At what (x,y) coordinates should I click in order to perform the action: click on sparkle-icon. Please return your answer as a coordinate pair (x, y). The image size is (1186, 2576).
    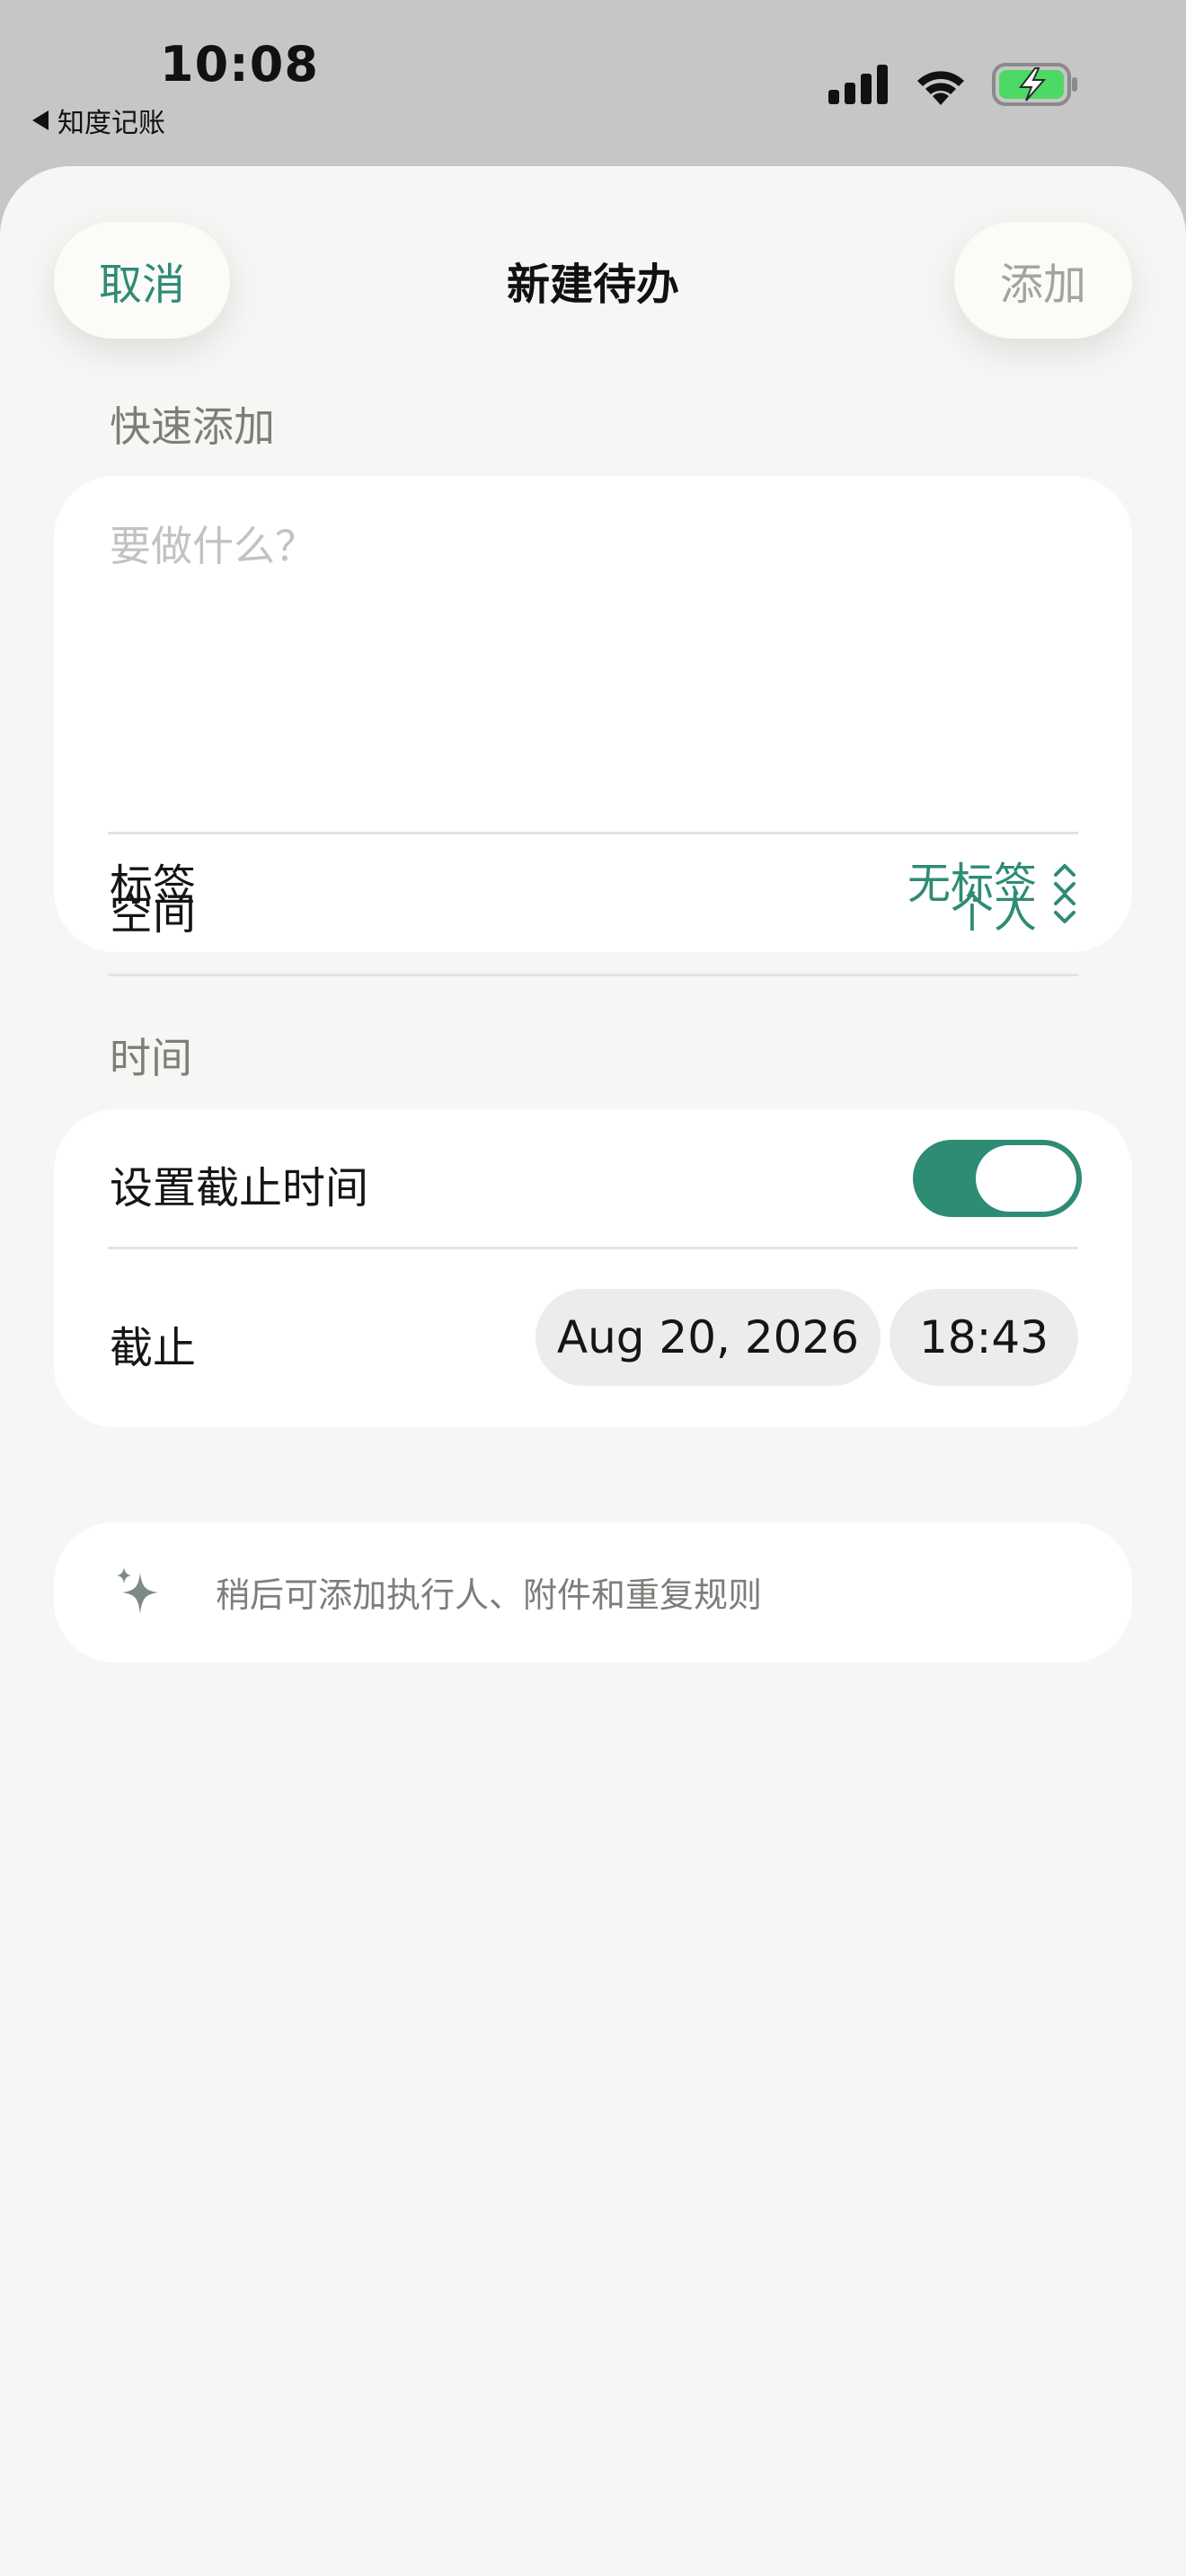
    Looking at the image, I should click on (137, 1590).